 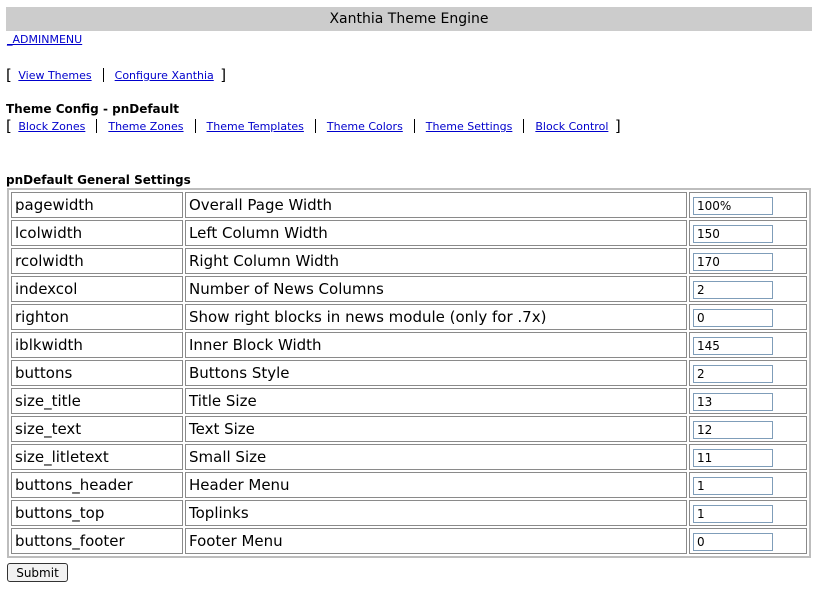 I want to click on setting-row: iblkwidth Inner Block Width, so click(x=409, y=345).